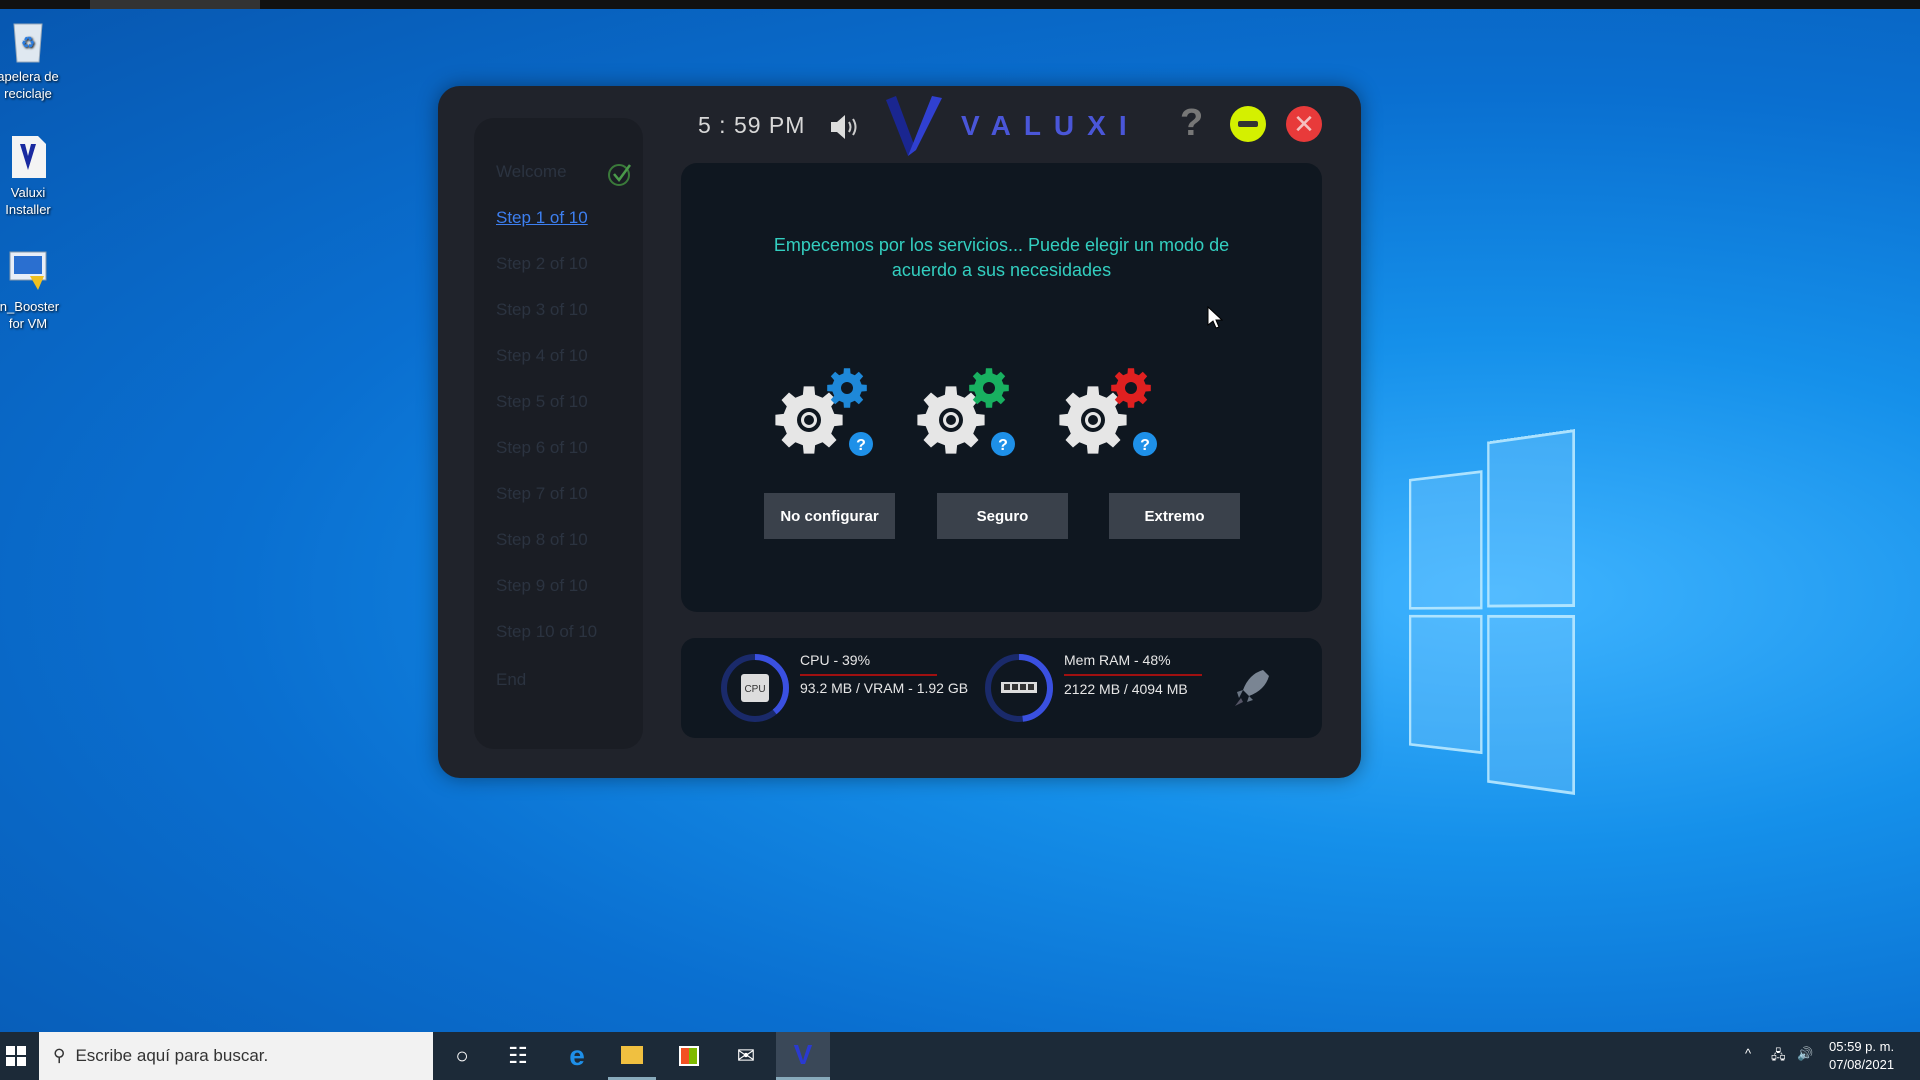 This screenshot has height=1080, width=1920. Describe the element at coordinates (1251, 688) in the screenshot. I see `rocket-boost-icon` at that location.